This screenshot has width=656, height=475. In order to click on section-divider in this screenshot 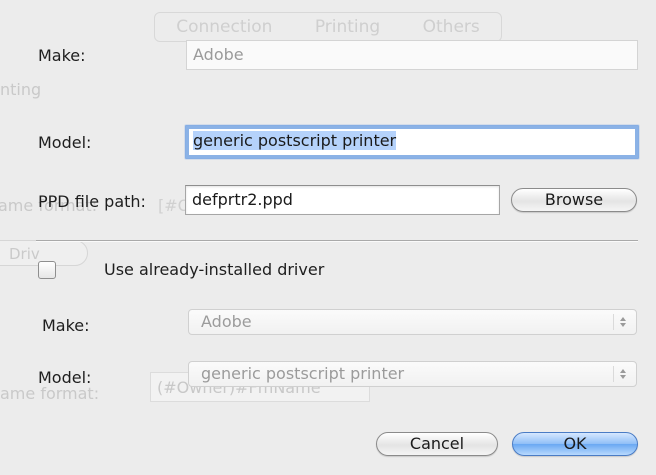, I will do `click(337, 240)`.